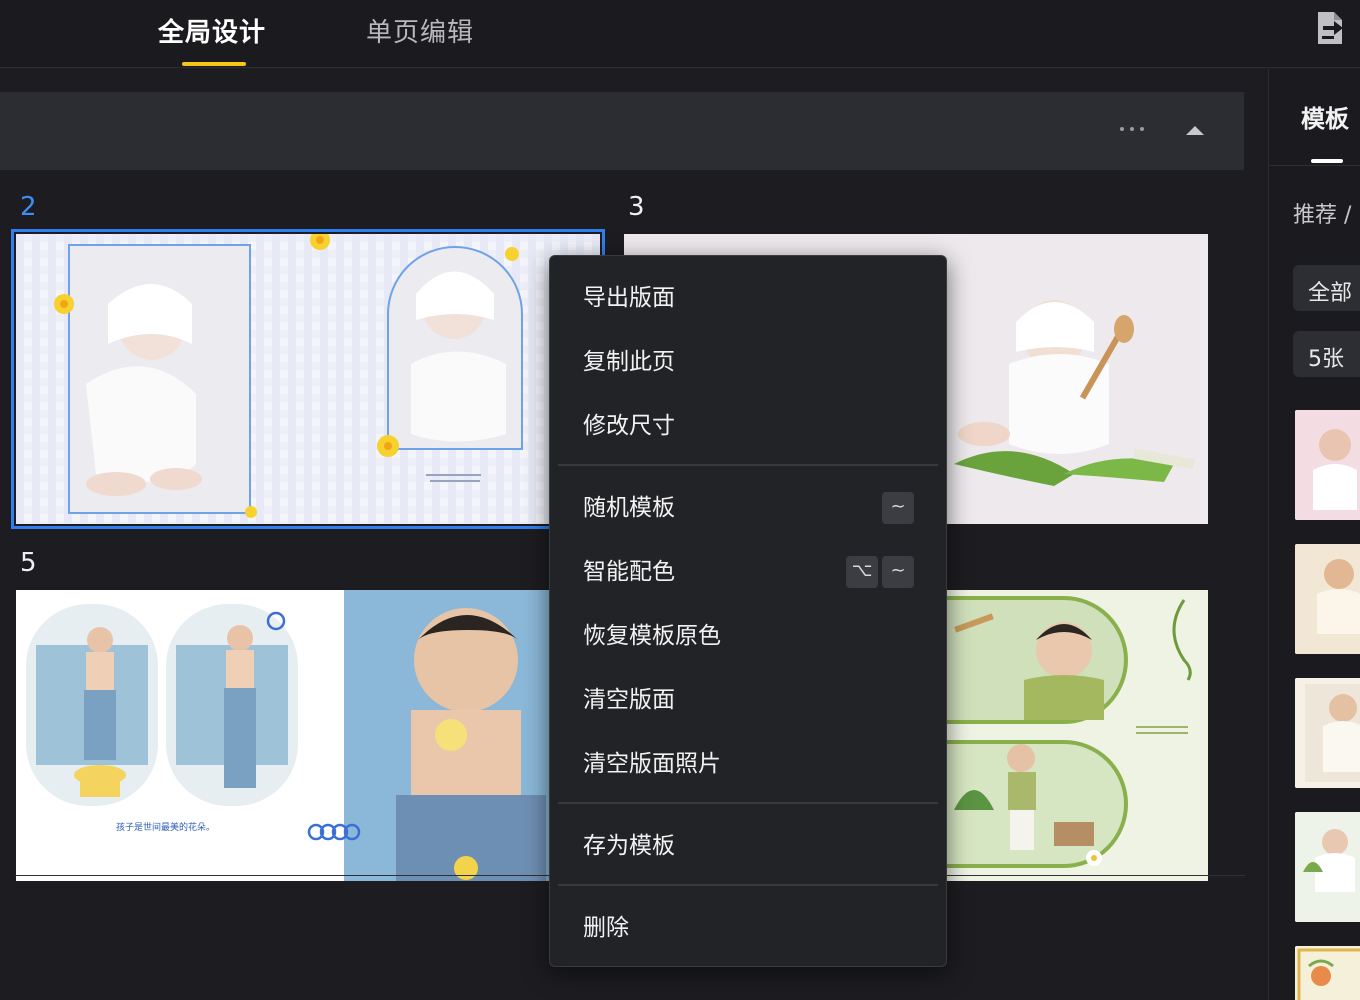 This screenshot has width=1360, height=1000. Describe the element at coordinates (1326, 288) in the screenshot. I see `filter-all-chip: 全部` at that location.